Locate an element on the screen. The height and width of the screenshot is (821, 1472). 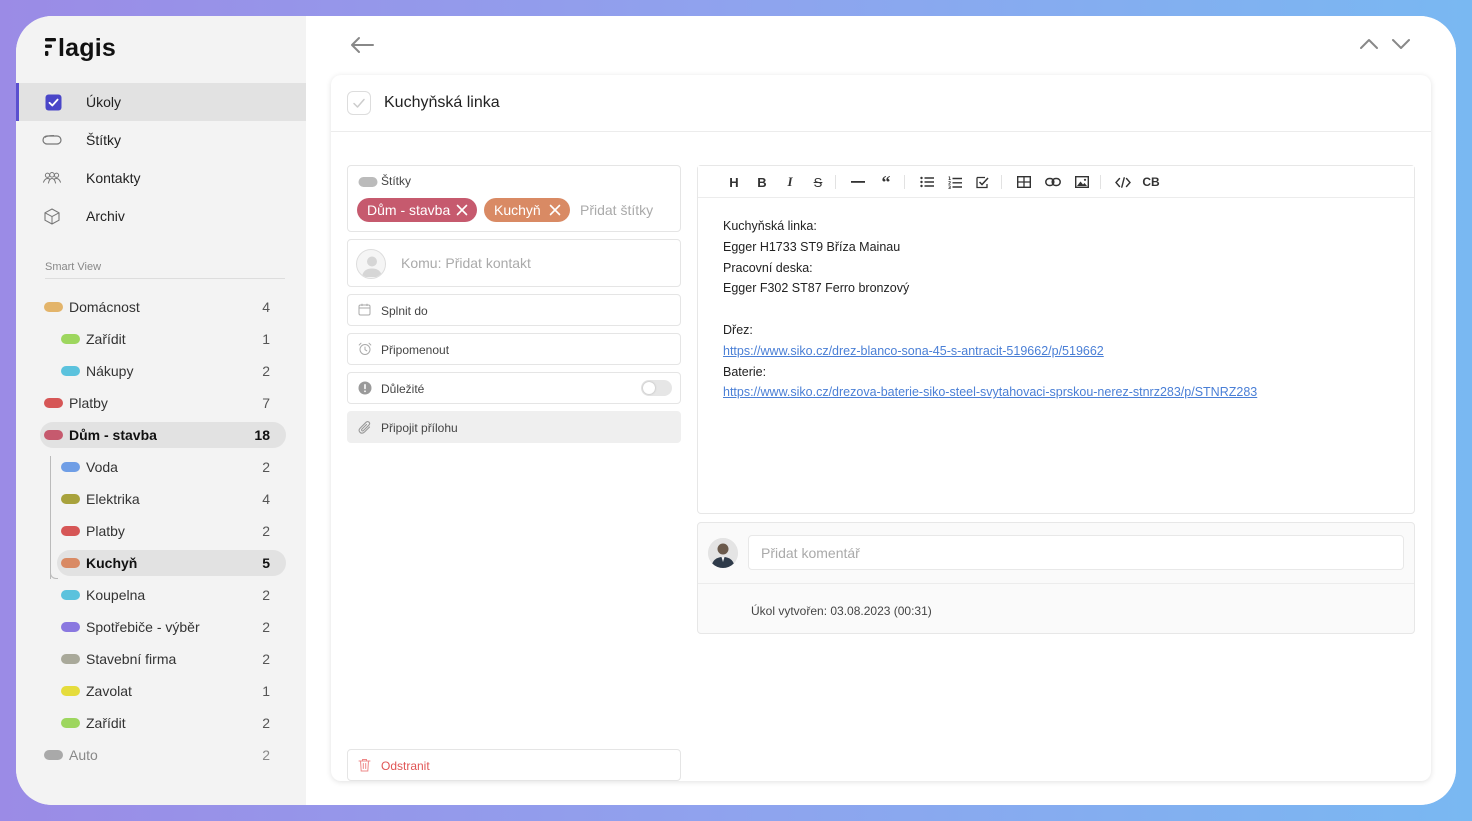
tags-field: Štítky Dům - stavba Kuchyň Přidat štítky is located at coordinates (514, 198).